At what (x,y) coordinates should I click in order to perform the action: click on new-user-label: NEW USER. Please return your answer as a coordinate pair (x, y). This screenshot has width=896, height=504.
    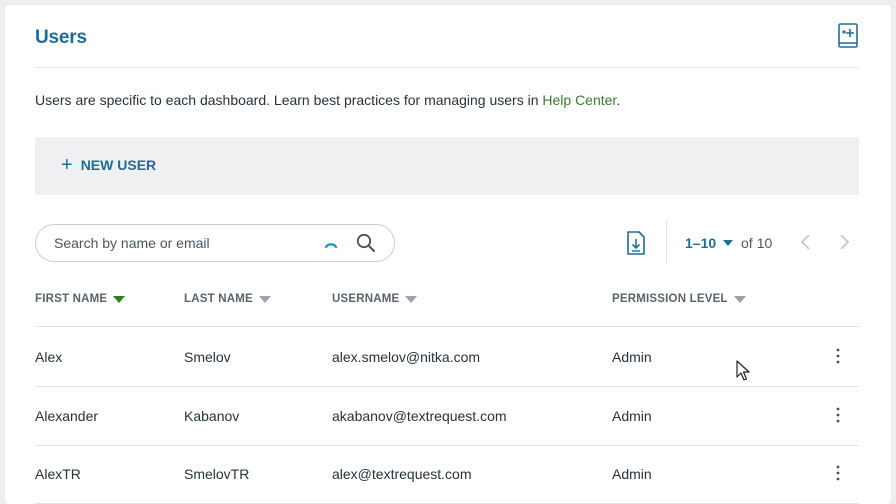
    Looking at the image, I should click on (118, 165).